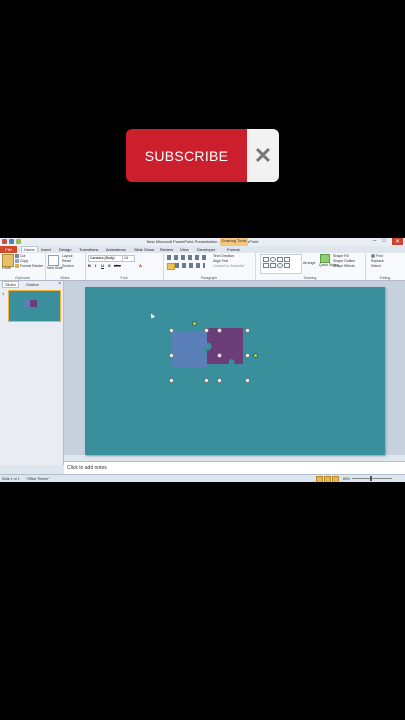  I want to click on tab-design: Design, so click(65, 249).